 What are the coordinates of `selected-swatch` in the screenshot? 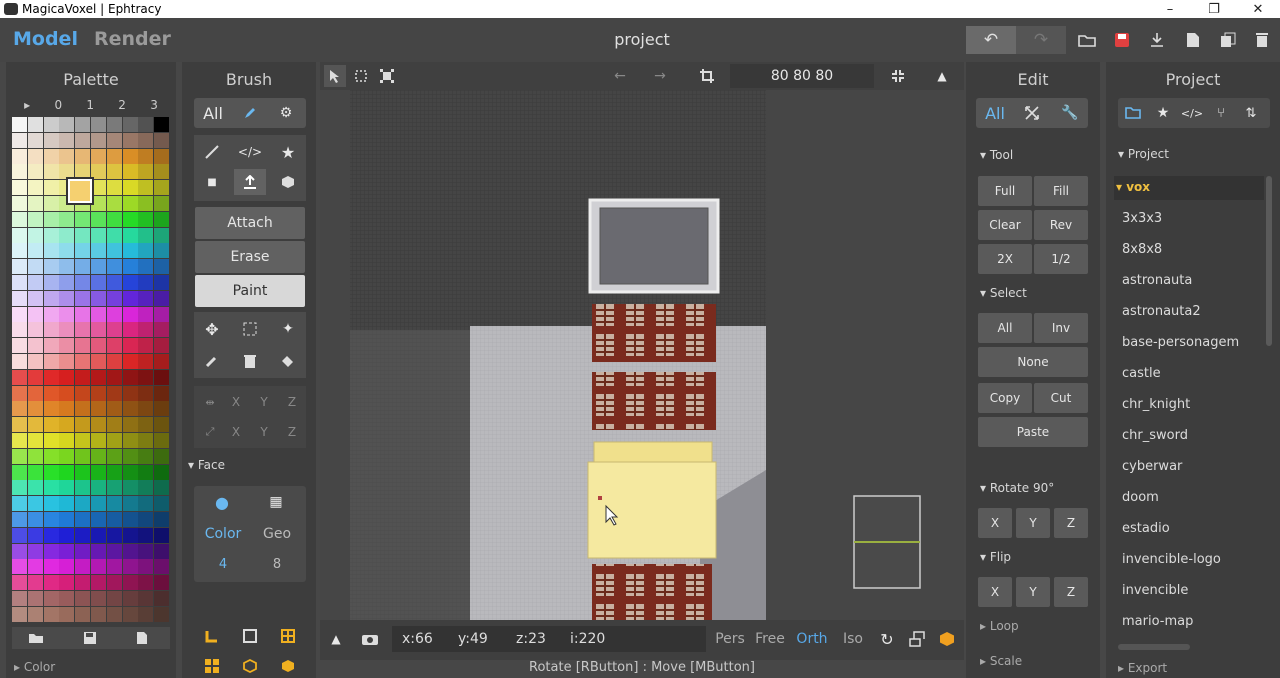 It's located at (80, 191).